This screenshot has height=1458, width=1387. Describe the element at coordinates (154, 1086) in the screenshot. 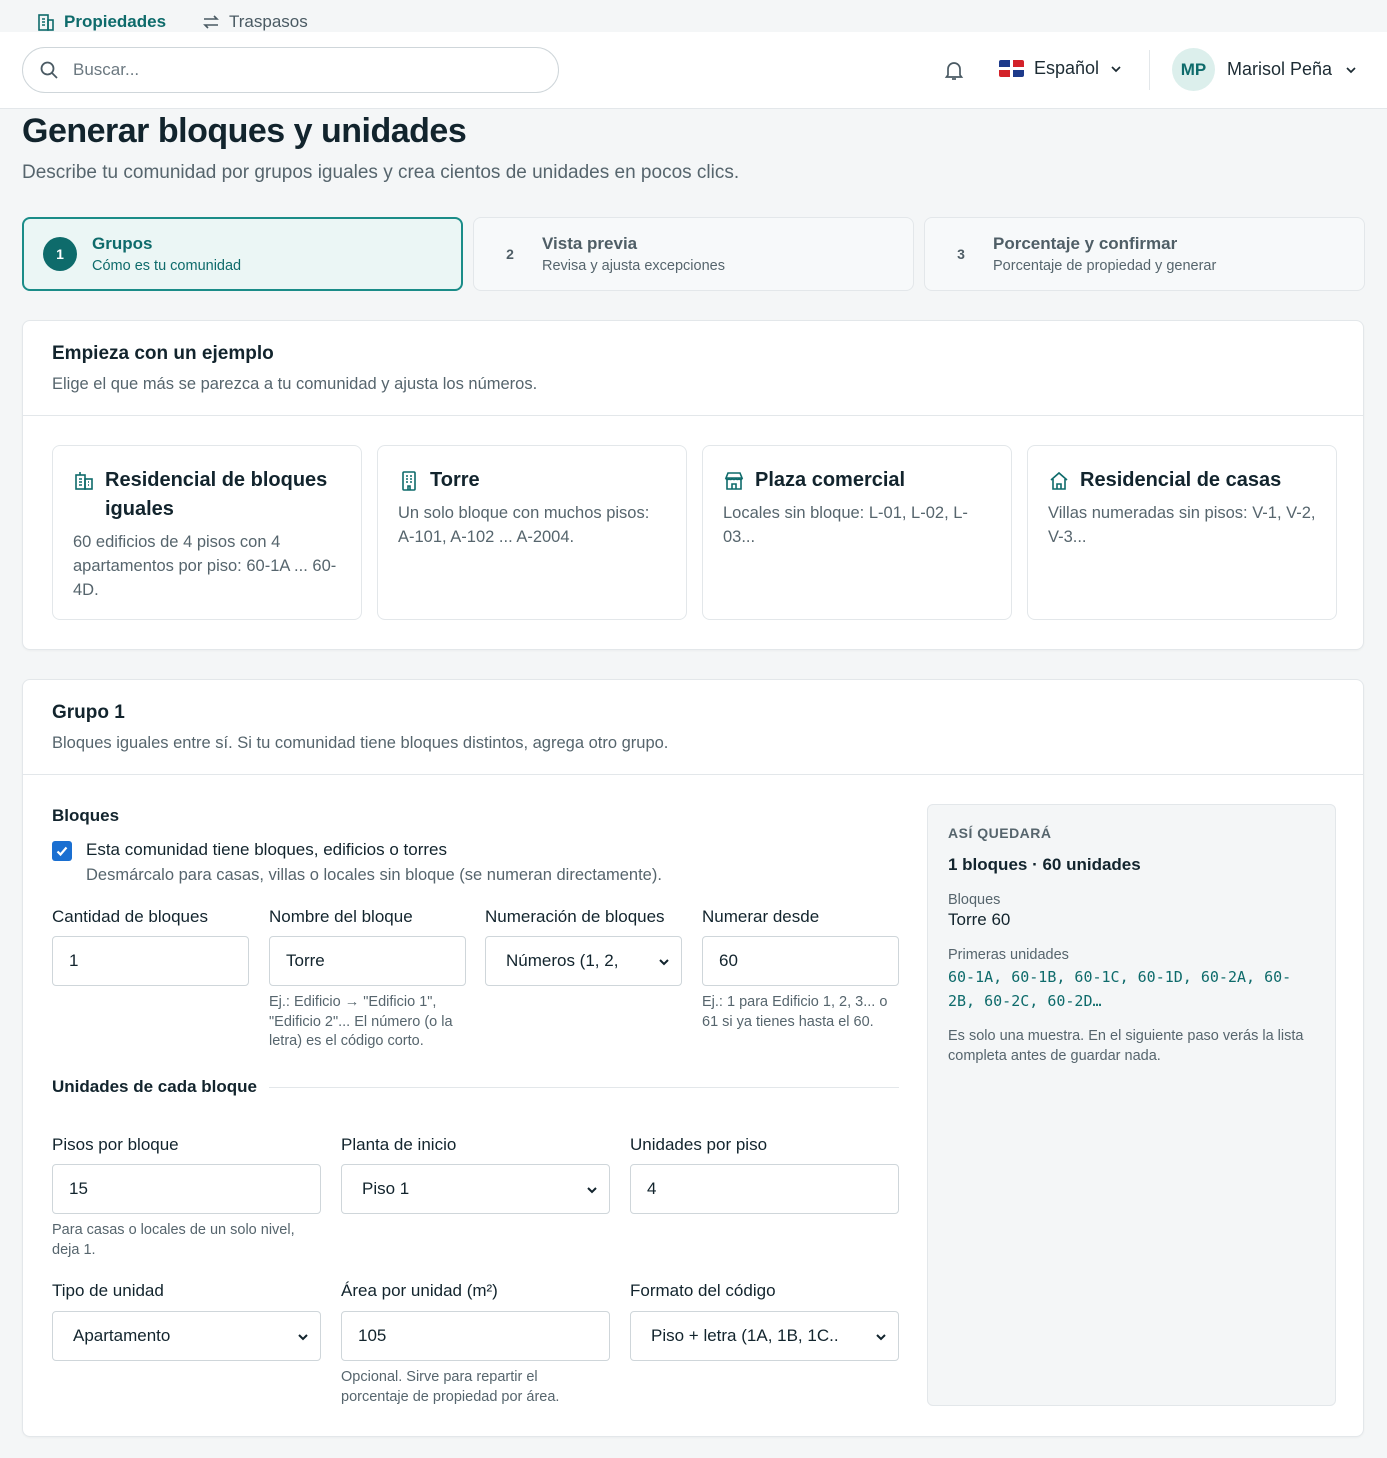

I see `units-section-title: Unidades de cada bloque` at that location.